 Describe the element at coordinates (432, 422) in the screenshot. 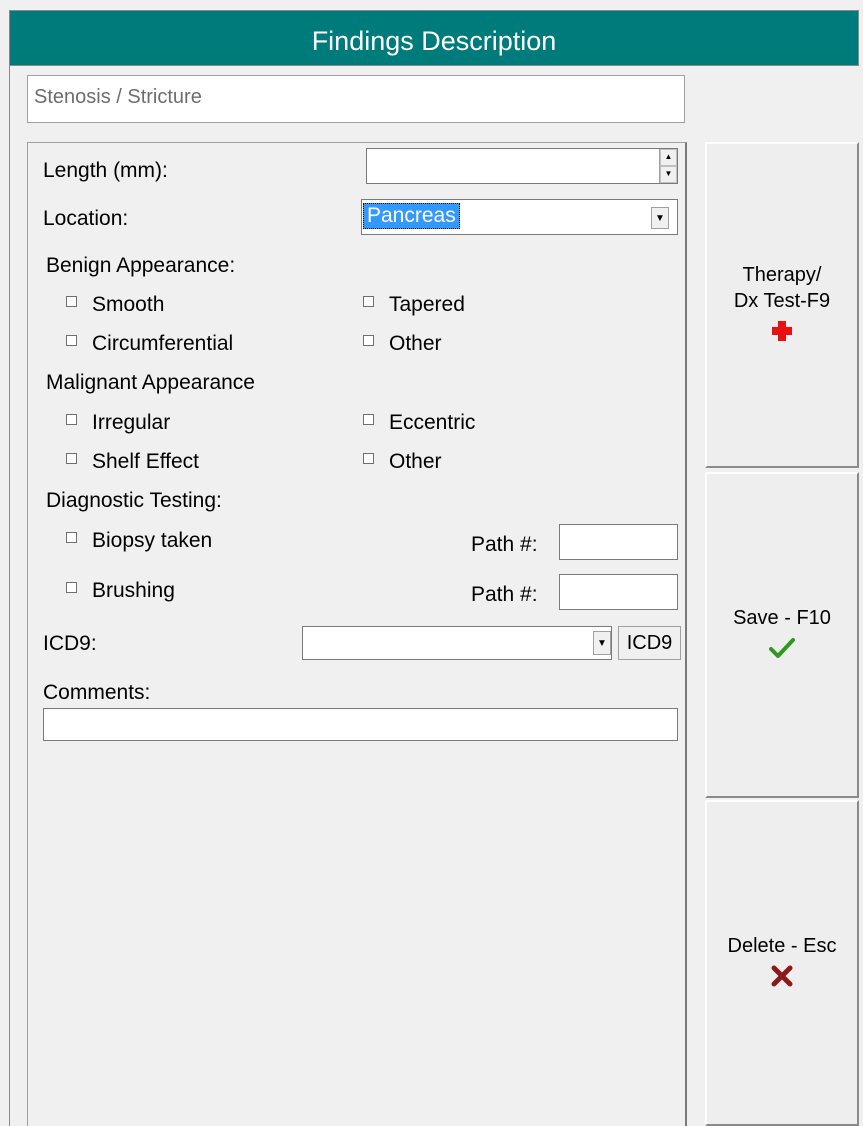

I see `eccentric-label: Eccentric` at that location.